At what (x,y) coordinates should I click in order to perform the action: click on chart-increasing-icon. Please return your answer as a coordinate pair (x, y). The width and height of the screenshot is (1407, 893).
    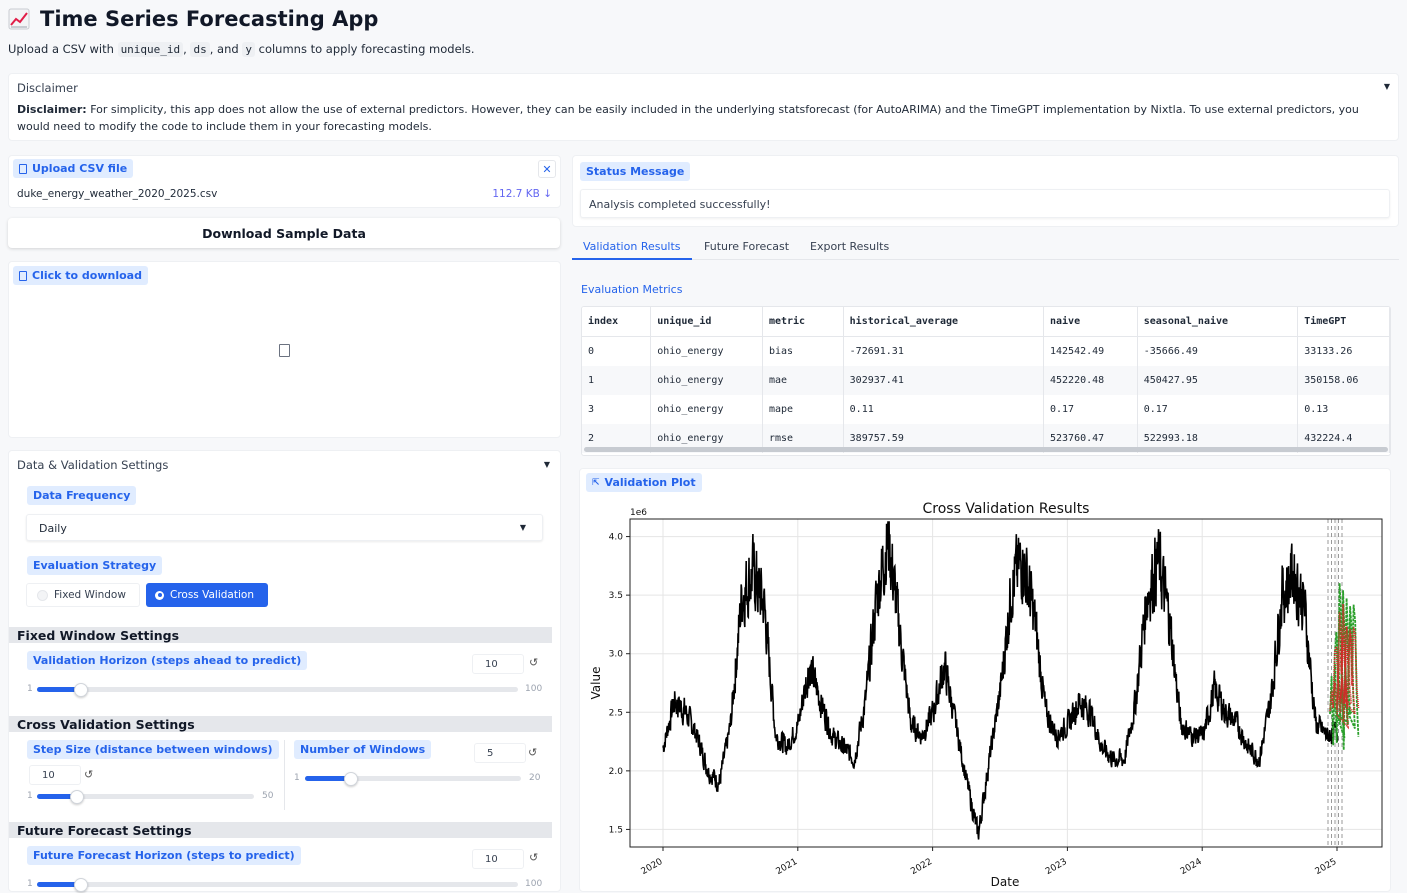
    Looking at the image, I should click on (19, 19).